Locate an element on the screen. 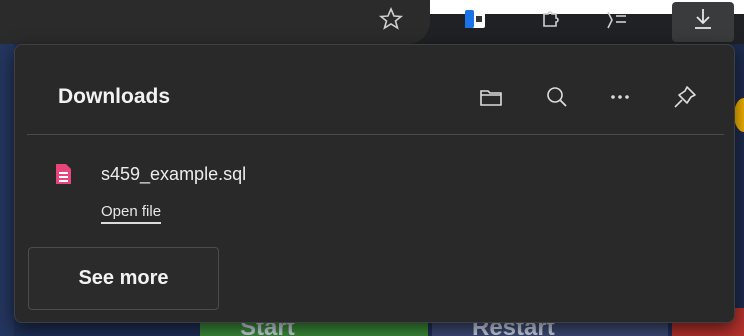 The width and height of the screenshot is (744, 336). file-name: s459_example.sql is located at coordinates (173, 174).